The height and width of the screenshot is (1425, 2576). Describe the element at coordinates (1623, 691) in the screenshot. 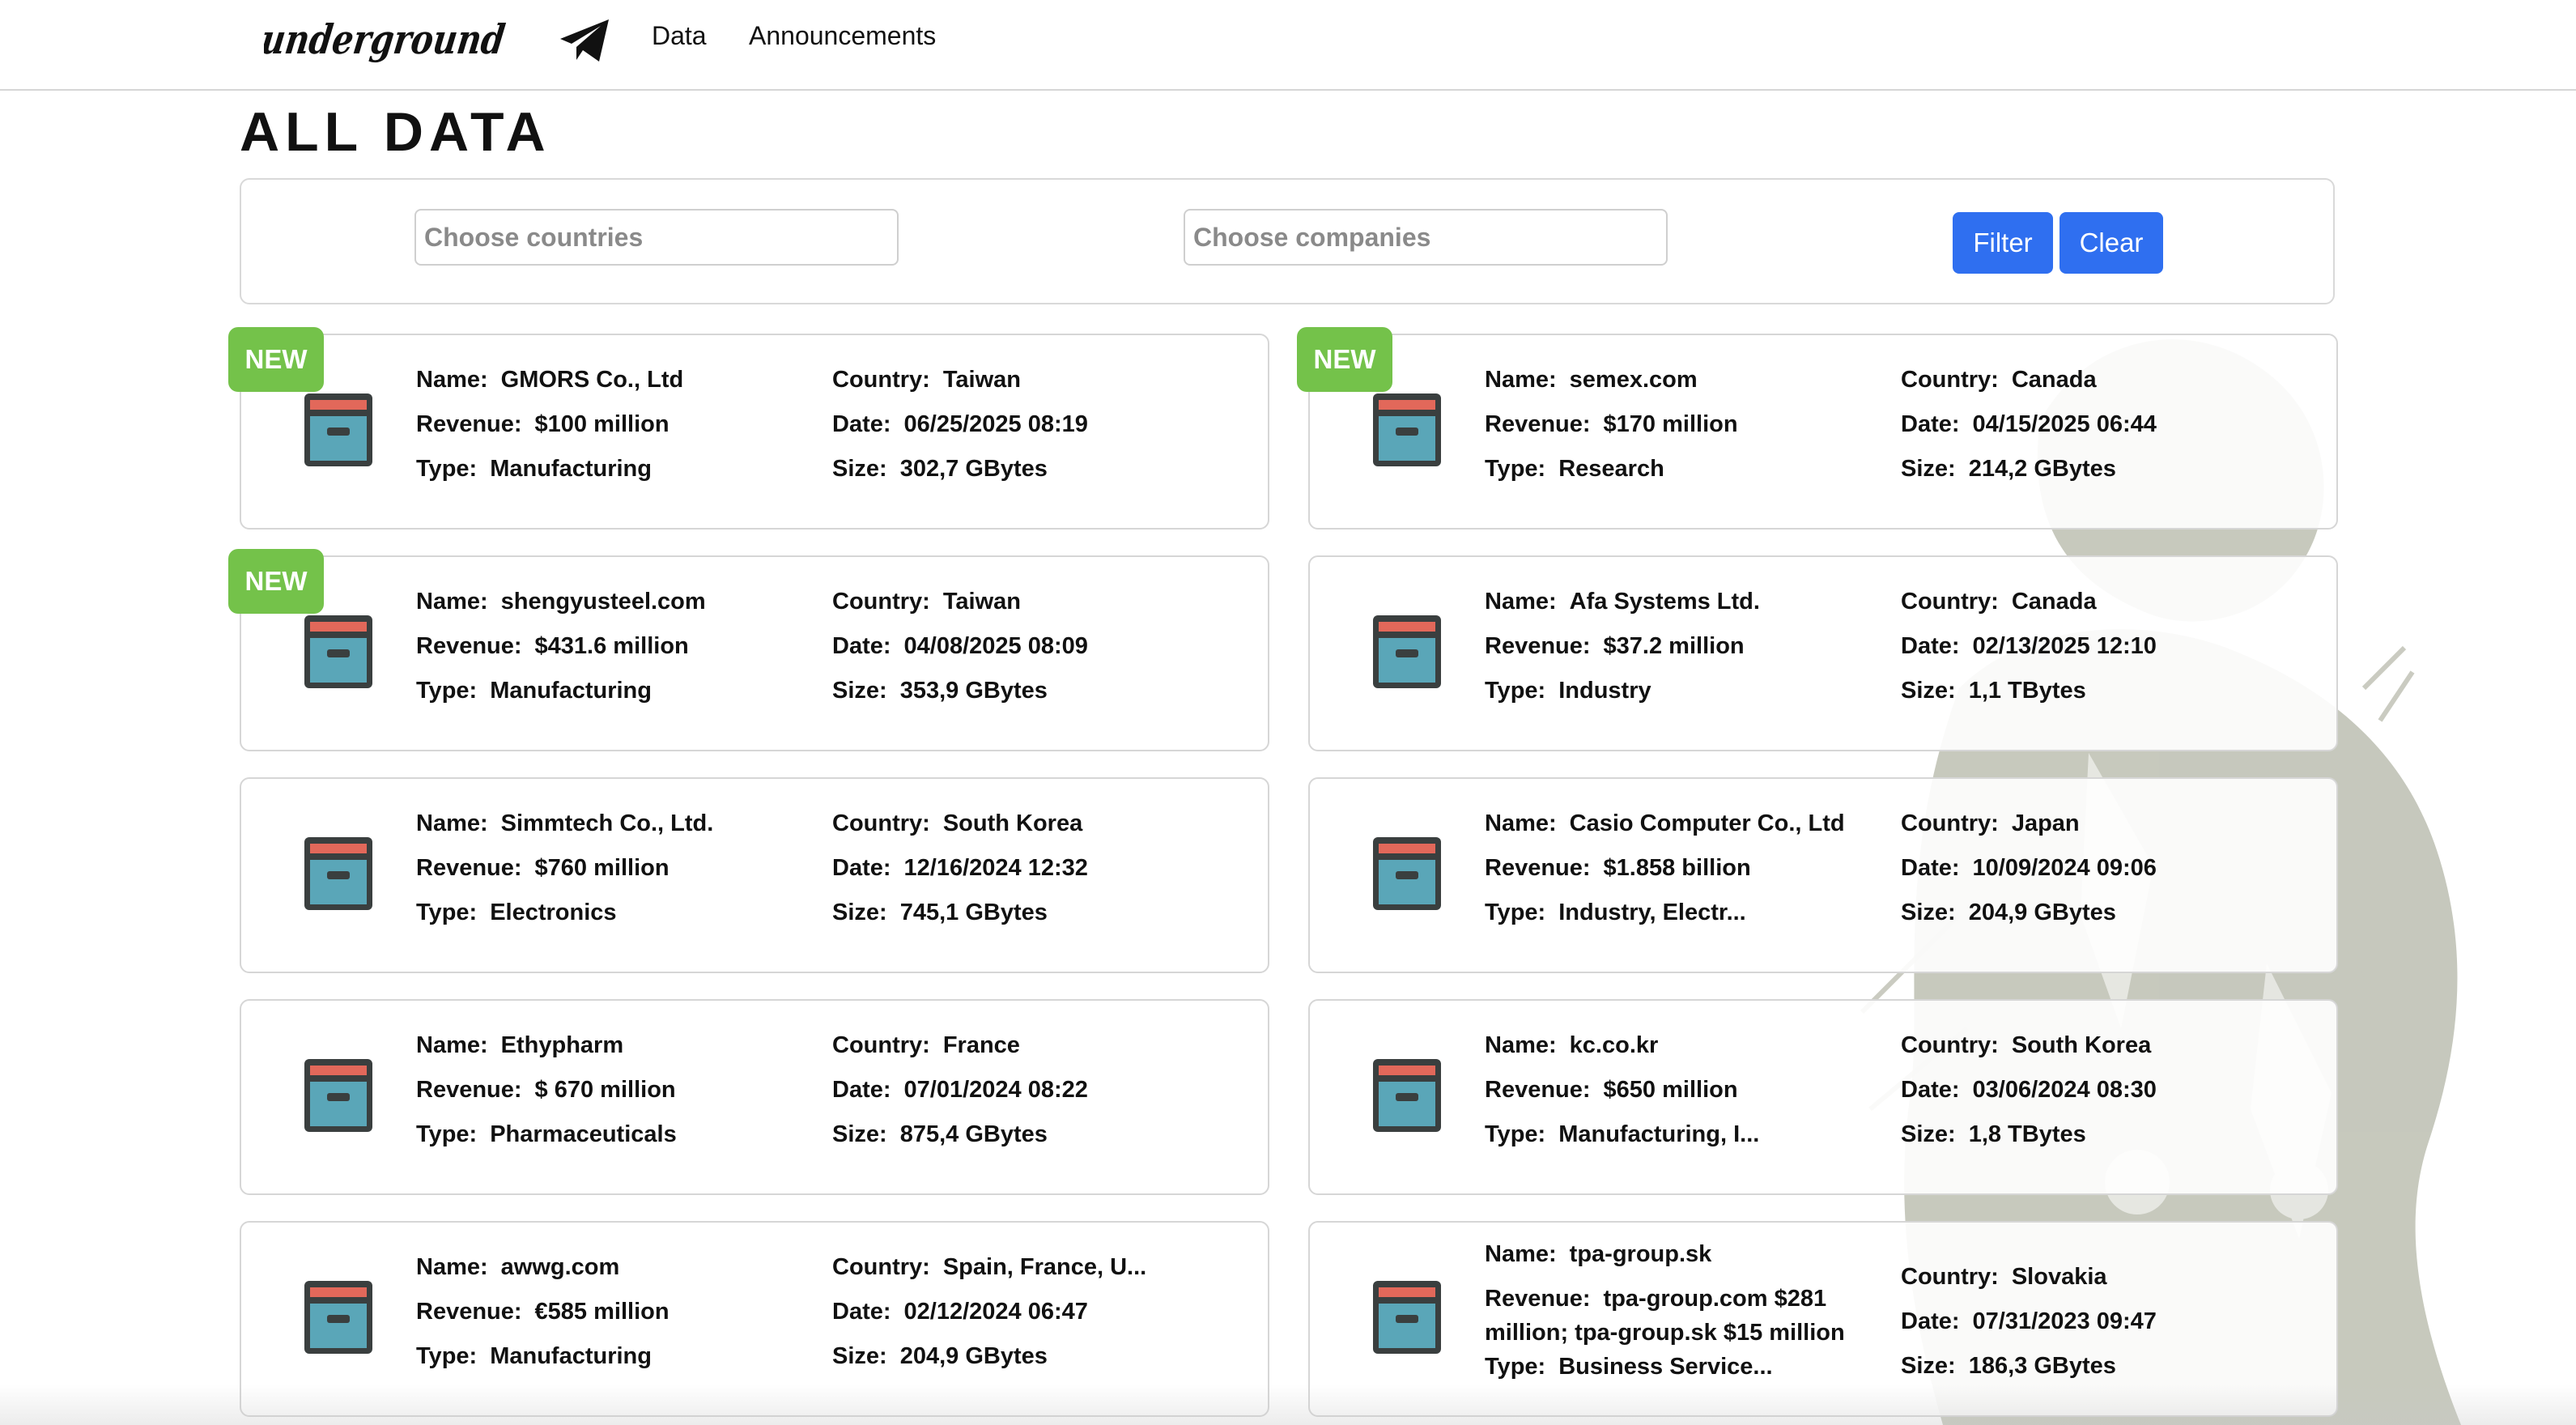

I see `industry-type-row: Type: Industry` at that location.